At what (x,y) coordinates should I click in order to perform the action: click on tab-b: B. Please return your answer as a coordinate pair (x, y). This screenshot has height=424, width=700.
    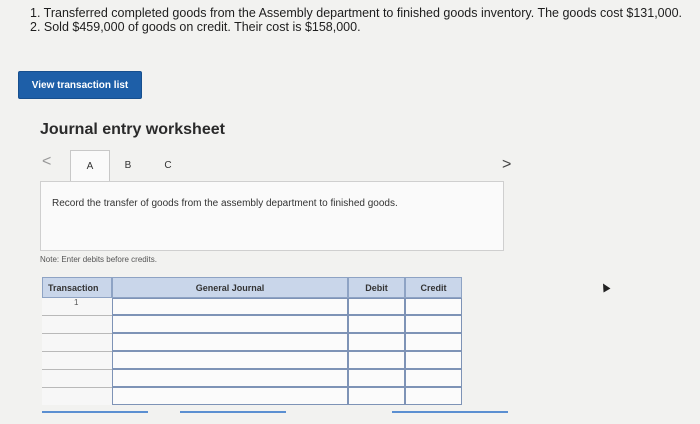
    Looking at the image, I should click on (128, 165).